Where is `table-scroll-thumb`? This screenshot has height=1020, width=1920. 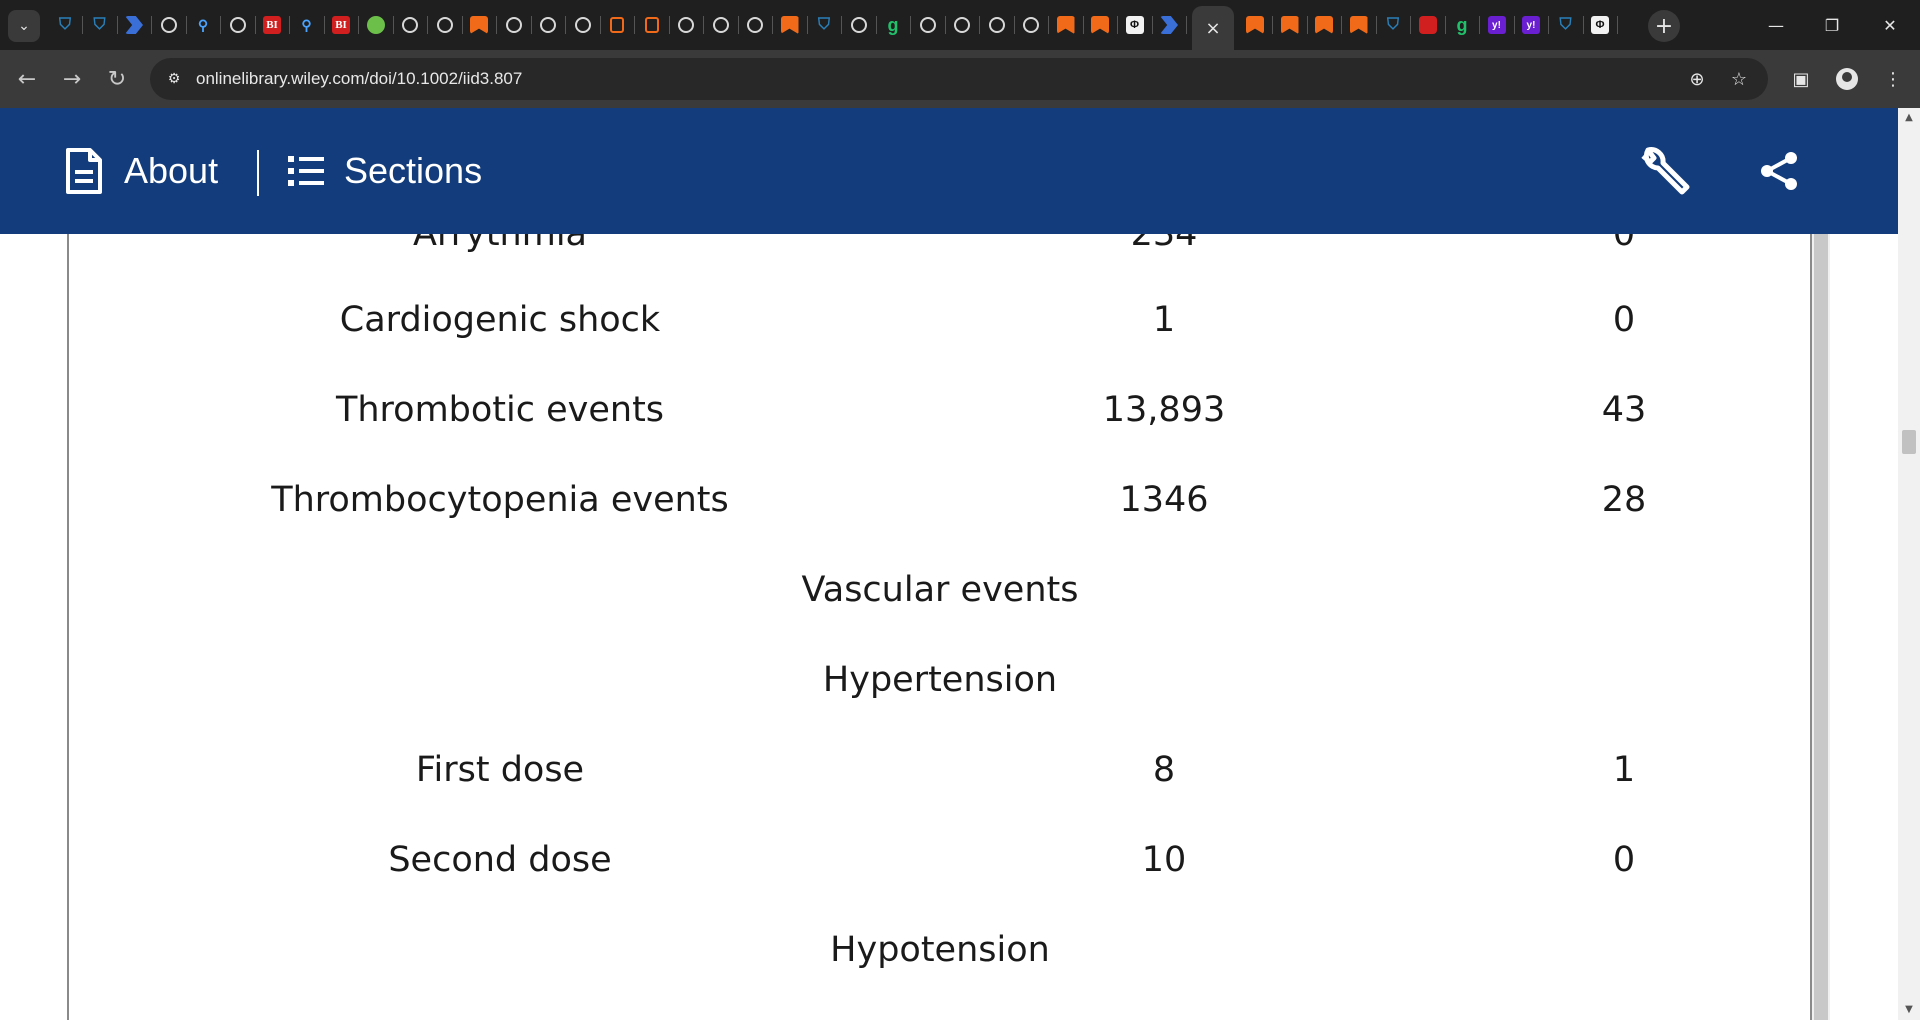
table-scroll-thumb is located at coordinates (1821, 627).